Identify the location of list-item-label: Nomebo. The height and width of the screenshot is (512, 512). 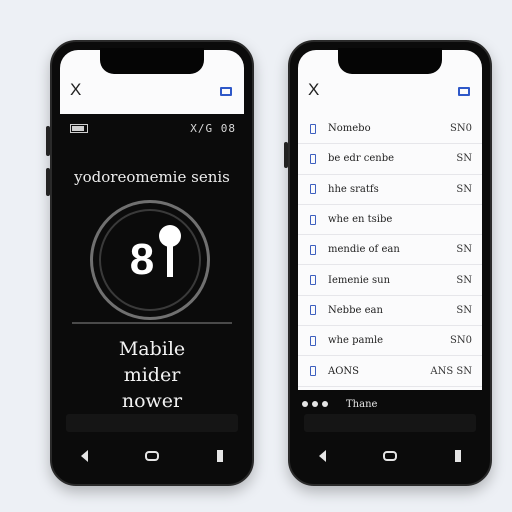
(349, 129).